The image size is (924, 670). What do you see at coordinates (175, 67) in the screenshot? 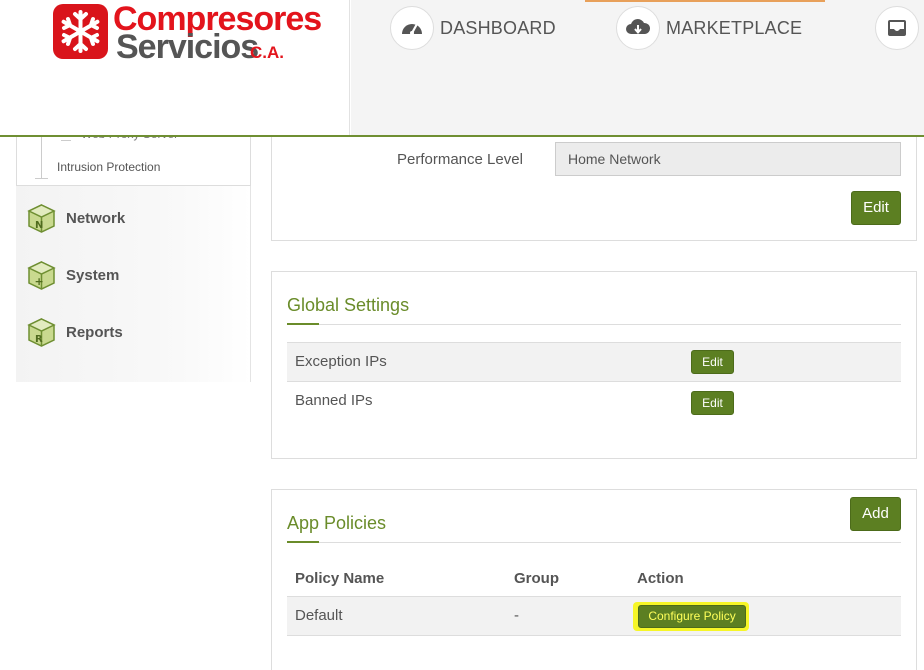
I see `logo: Compresores Servicios C.A.` at bounding box center [175, 67].